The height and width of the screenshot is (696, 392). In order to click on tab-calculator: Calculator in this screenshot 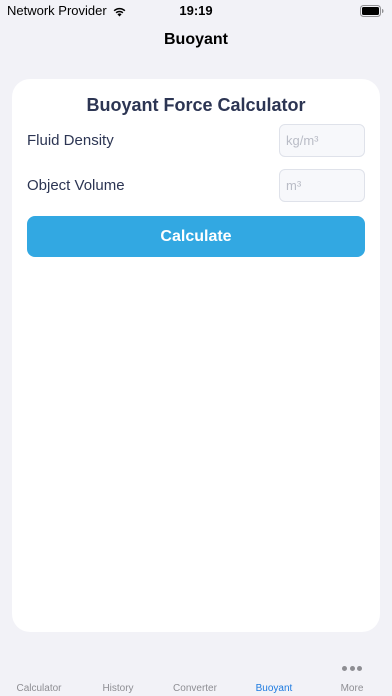, I will do `click(39, 688)`.